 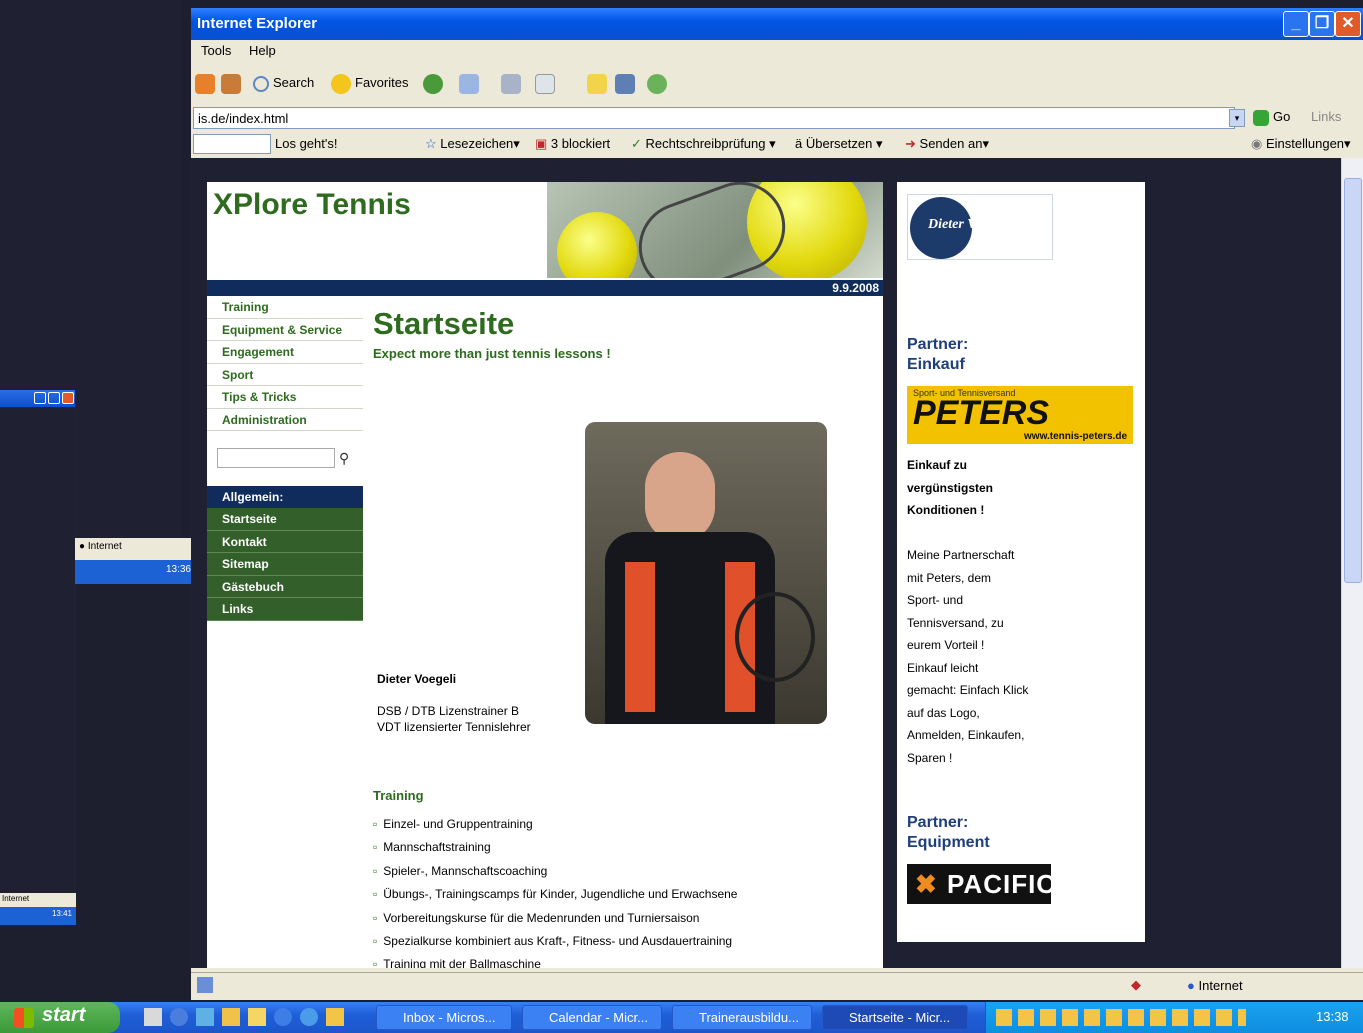 What do you see at coordinates (969, 224) in the screenshot?
I see `logo-text: Dieter Voegeli` at bounding box center [969, 224].